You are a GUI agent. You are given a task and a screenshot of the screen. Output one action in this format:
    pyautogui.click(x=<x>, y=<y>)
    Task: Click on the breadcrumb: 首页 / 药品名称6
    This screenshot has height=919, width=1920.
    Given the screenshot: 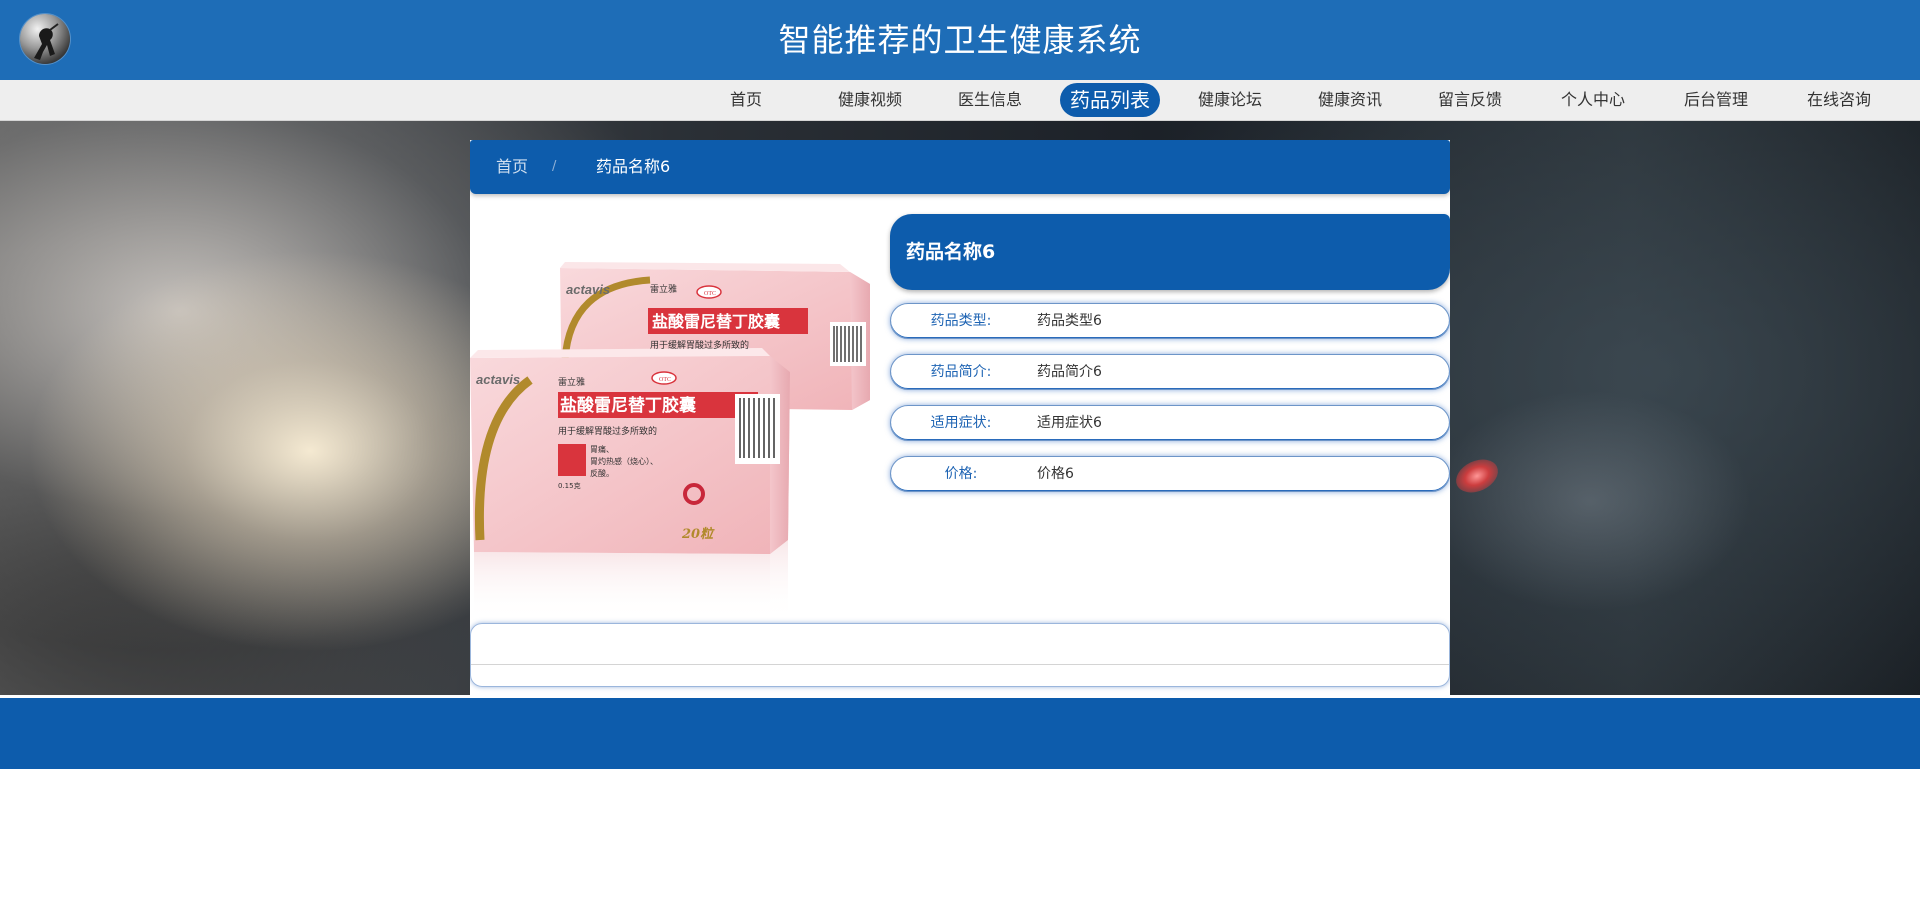 What is the action you would take?
    pyautogui.click(x=960, y=167)
    